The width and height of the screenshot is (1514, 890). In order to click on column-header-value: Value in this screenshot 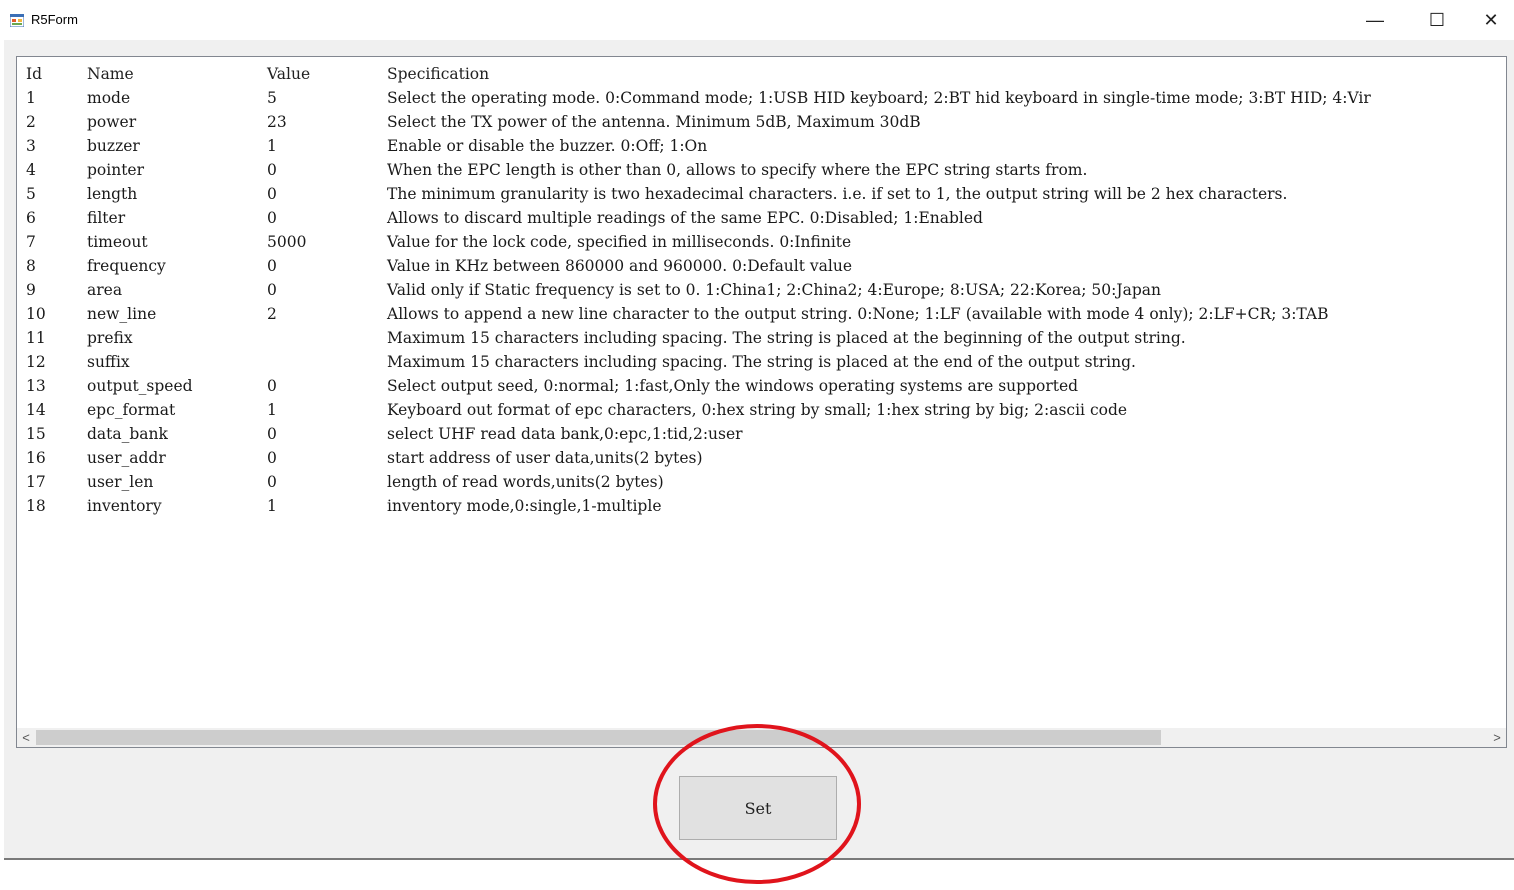, I will do `click(288, 74)`.